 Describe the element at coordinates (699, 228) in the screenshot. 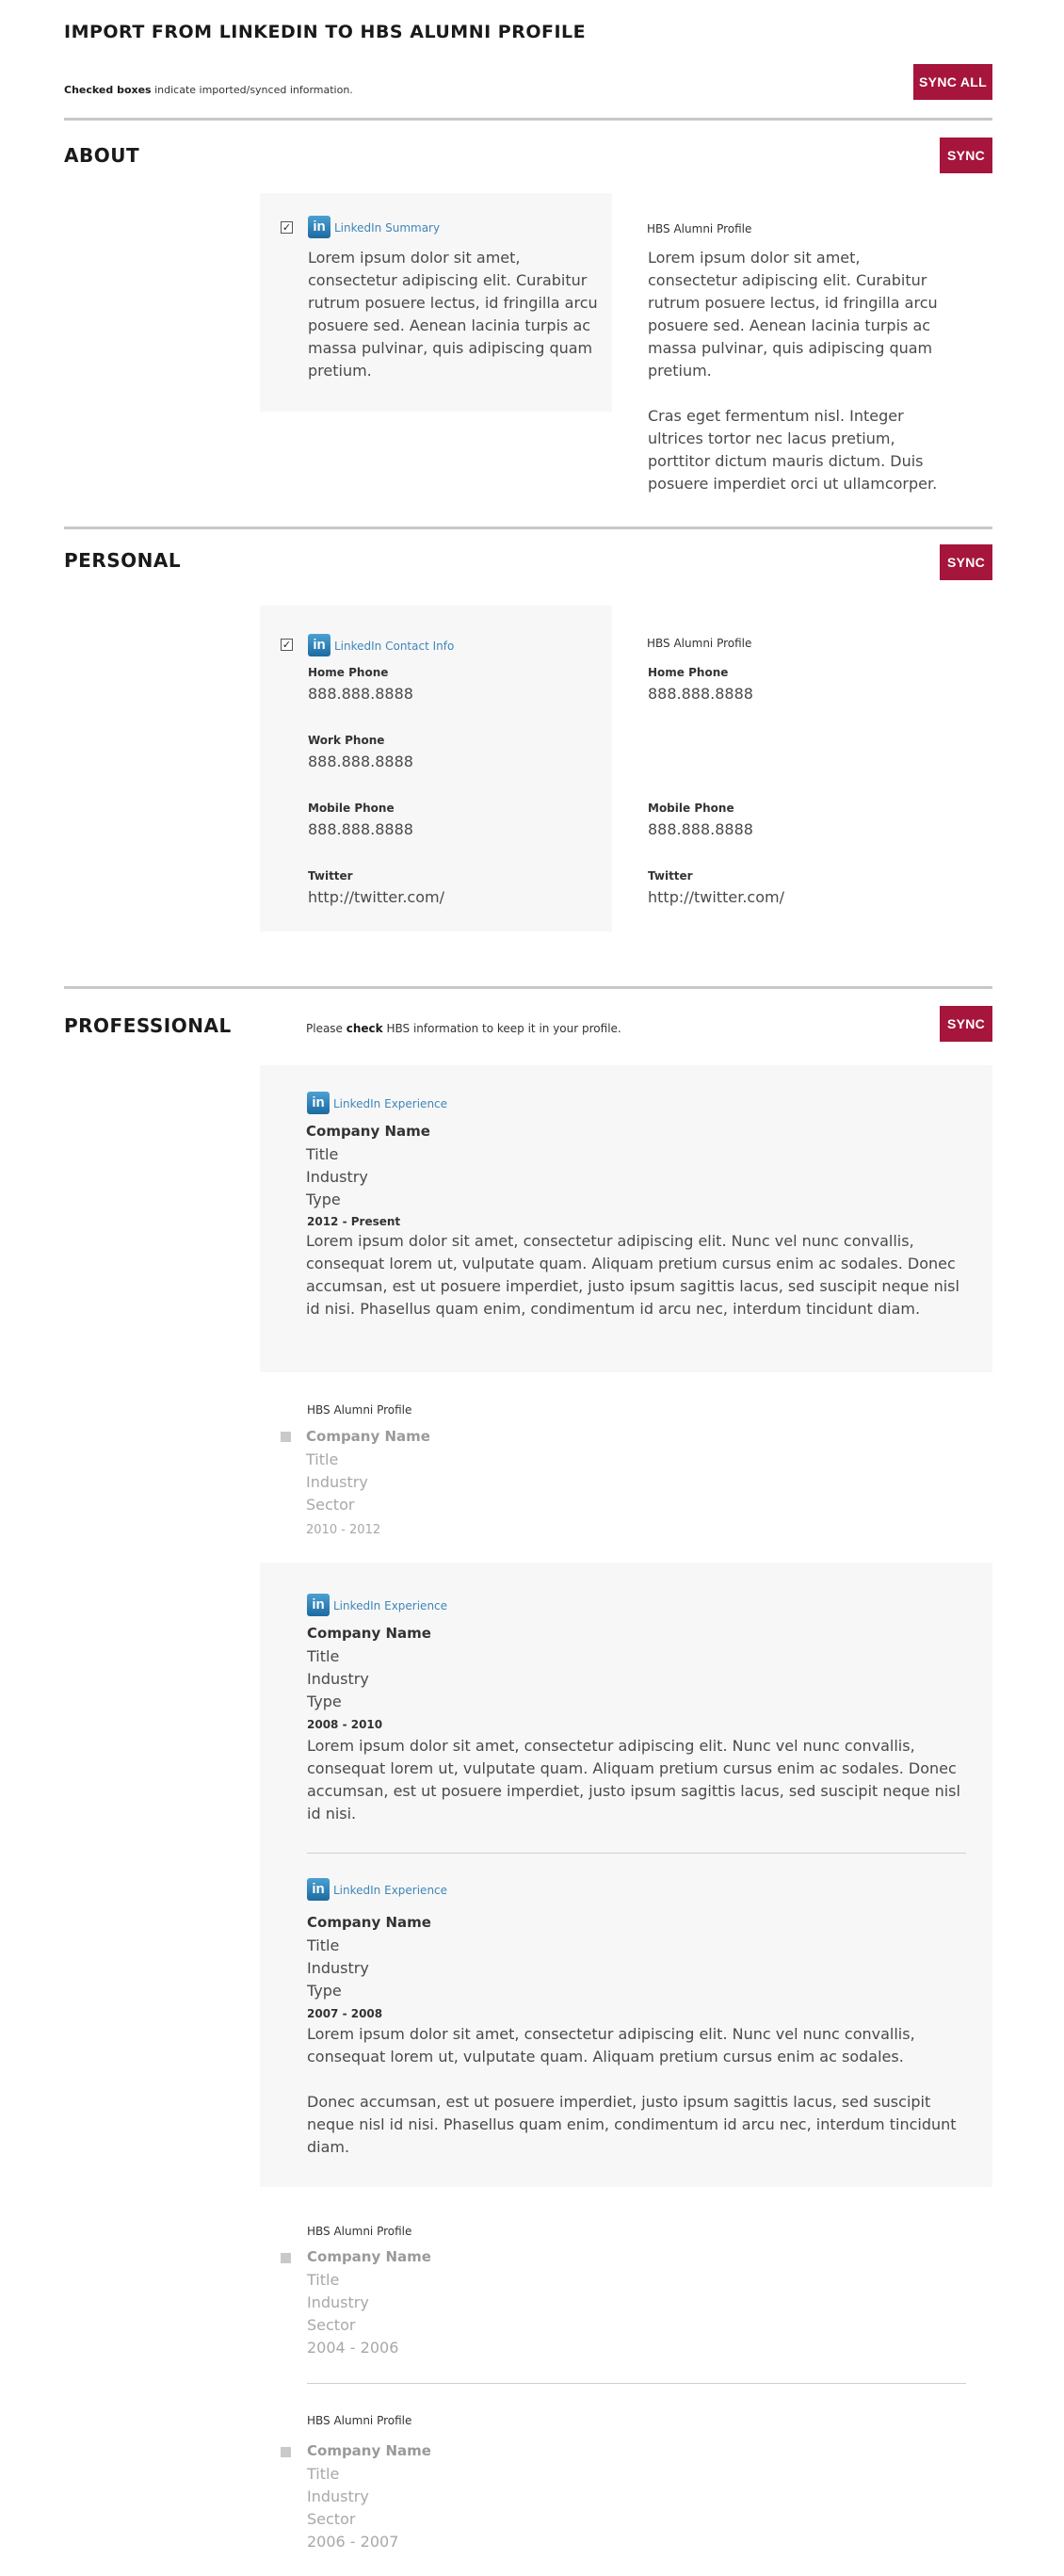

I see `hbs-about-label: HBS Alumni Profile` at that location.